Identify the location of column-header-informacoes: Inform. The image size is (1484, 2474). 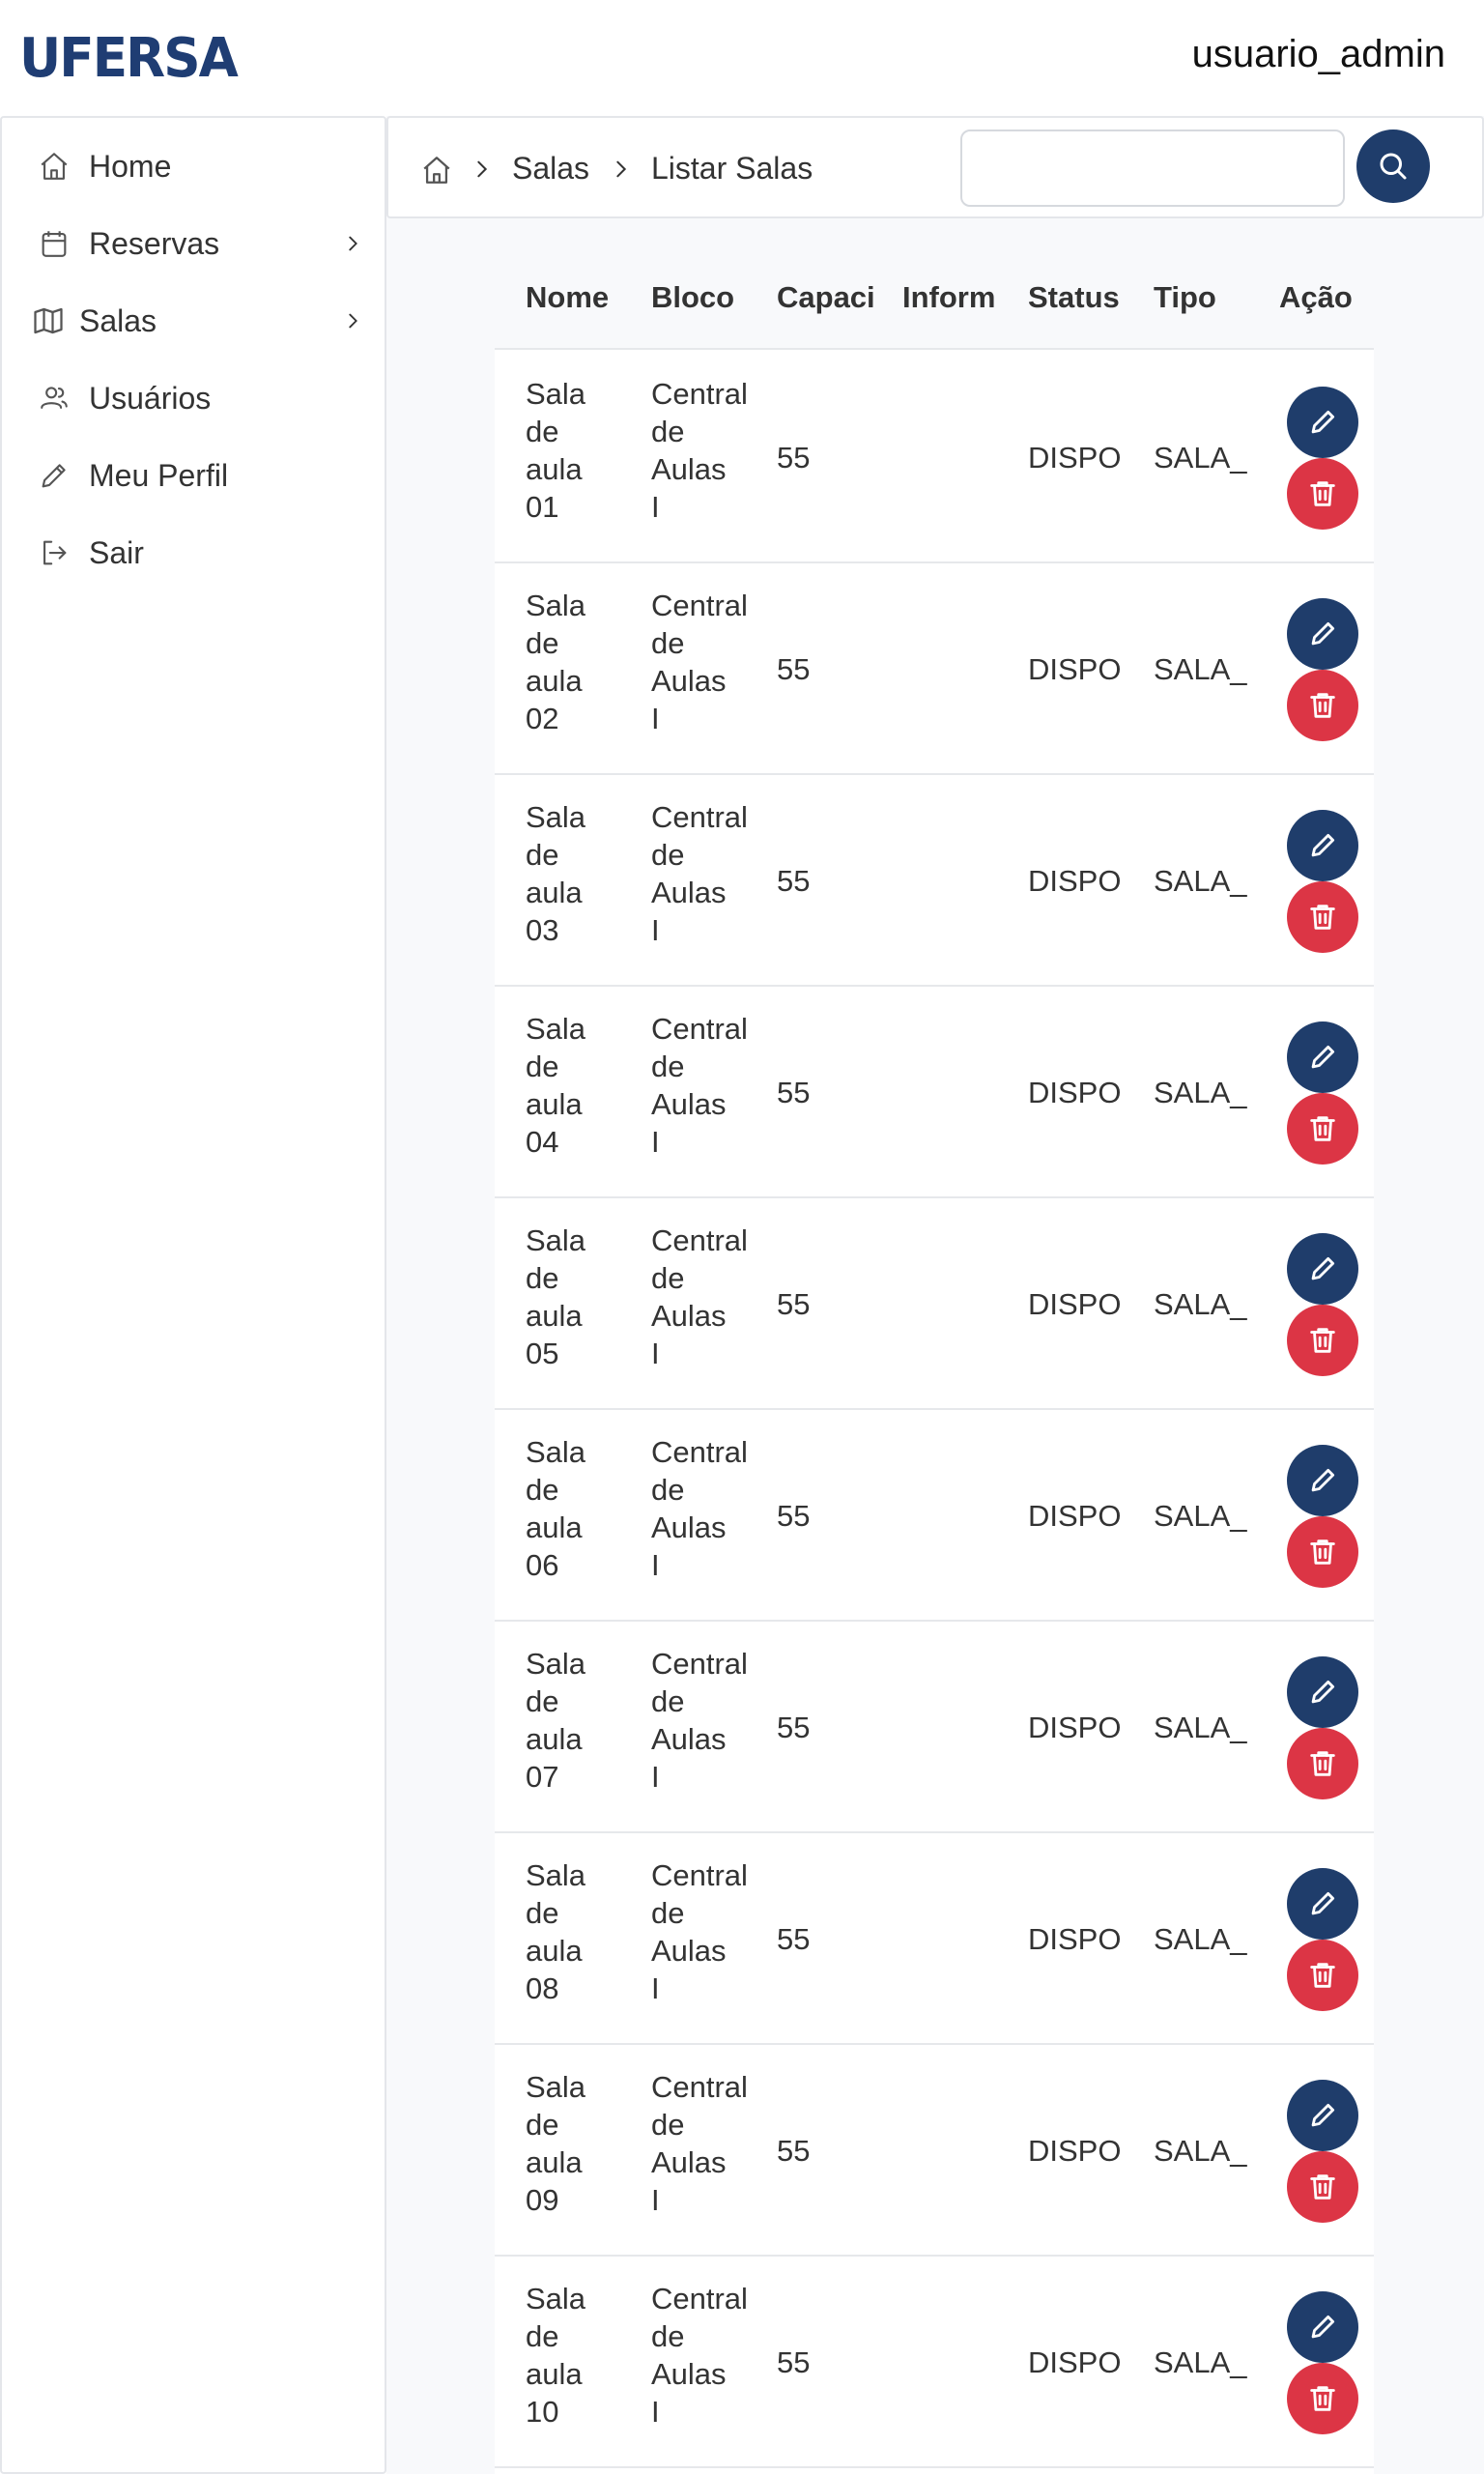
(950, 298).